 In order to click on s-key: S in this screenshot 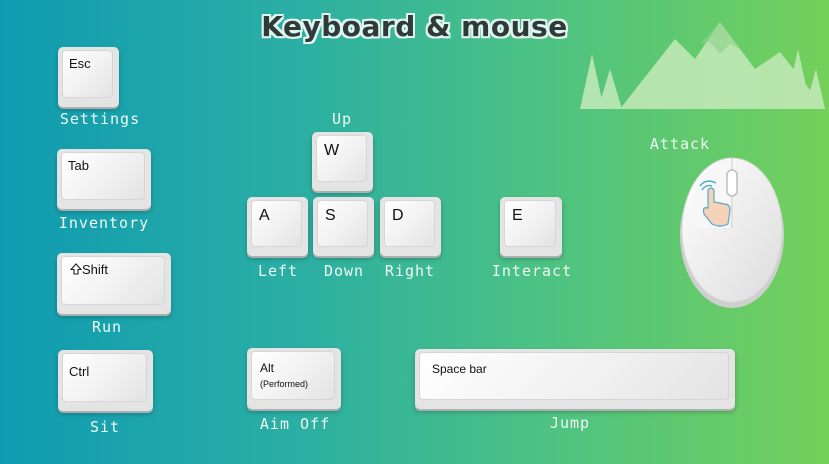, I will do `click(343, 226)`.